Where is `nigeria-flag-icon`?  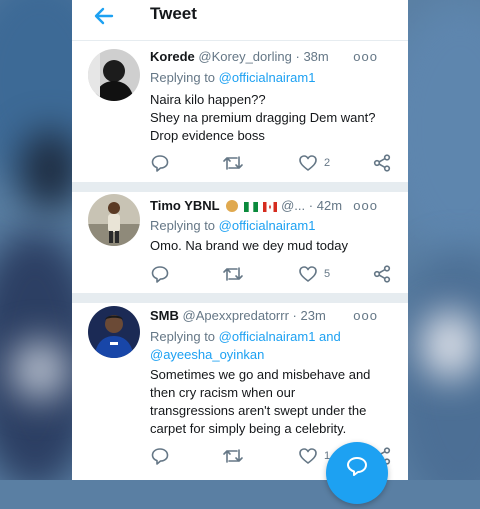
nigeria-flag-icon is located at coordinates (250, 207).